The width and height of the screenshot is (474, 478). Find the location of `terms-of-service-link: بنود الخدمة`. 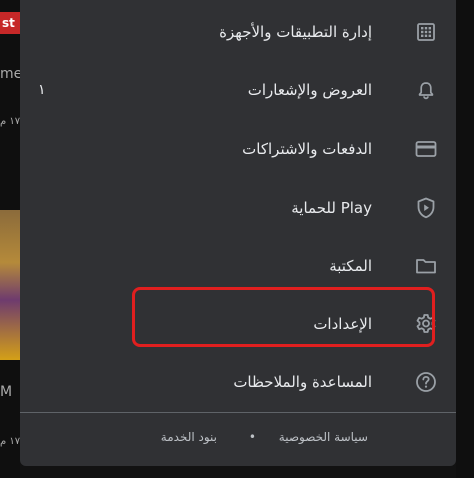

terms-of-service-link: بنود الخدمة is located at coordinates (189, 437).